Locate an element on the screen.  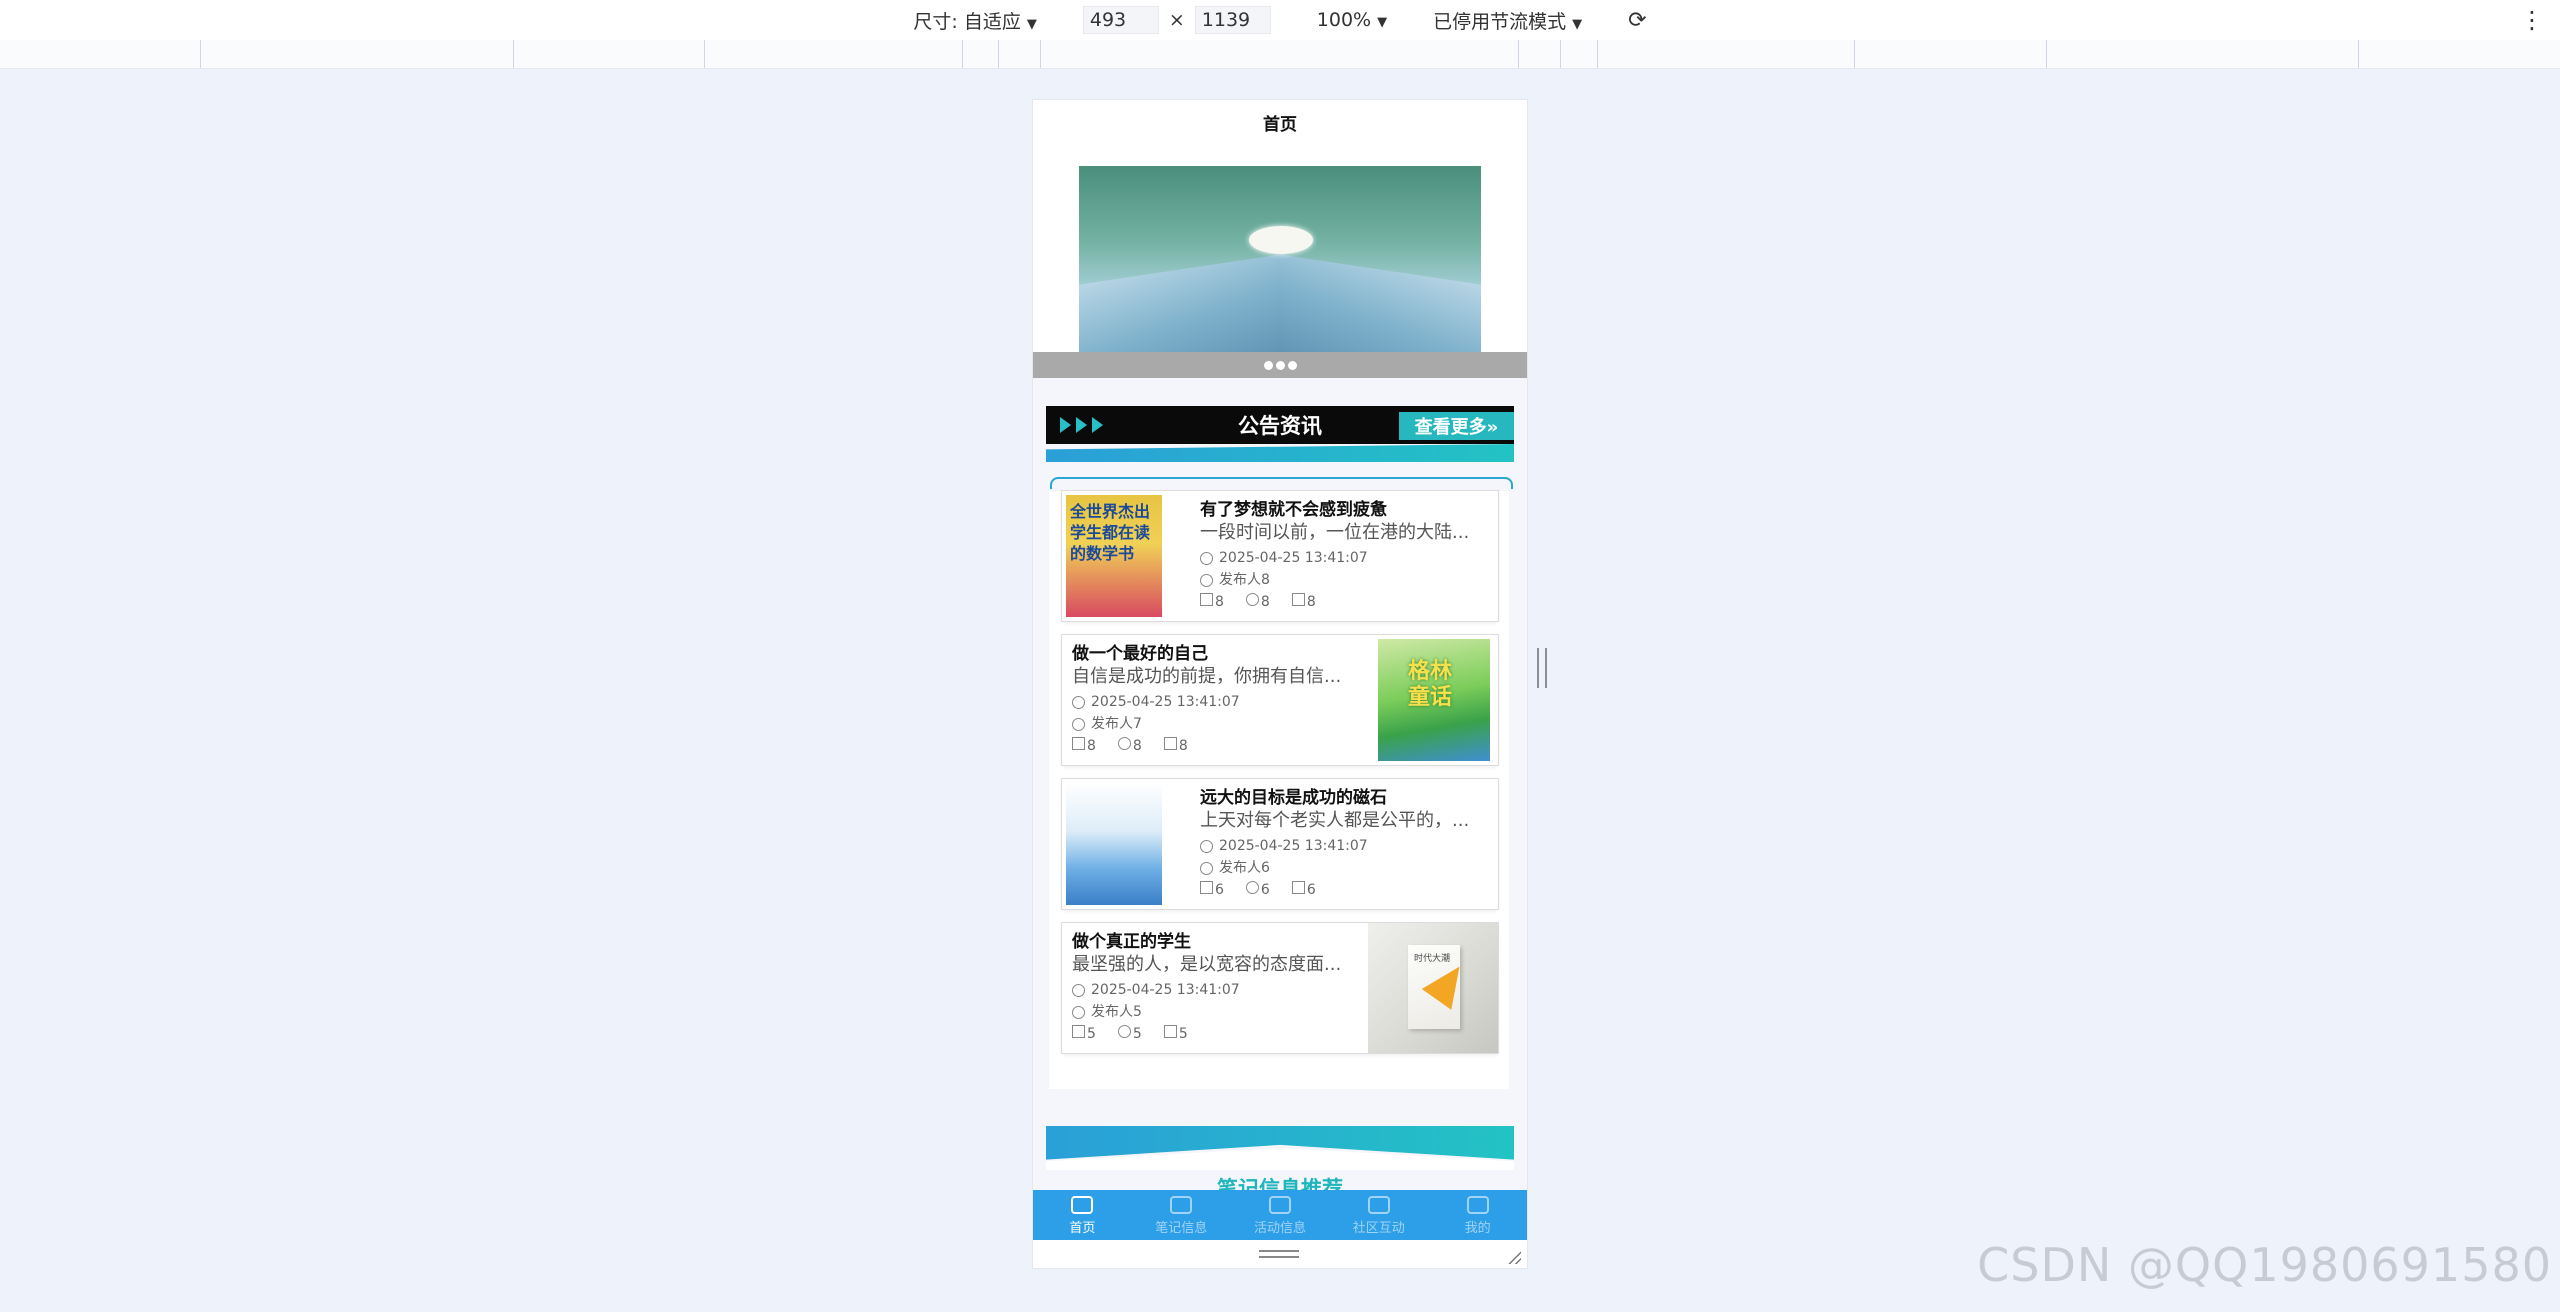
cover-image: 全世界杰出学生都在读的数学书 is located at coordinates (1114, 556).